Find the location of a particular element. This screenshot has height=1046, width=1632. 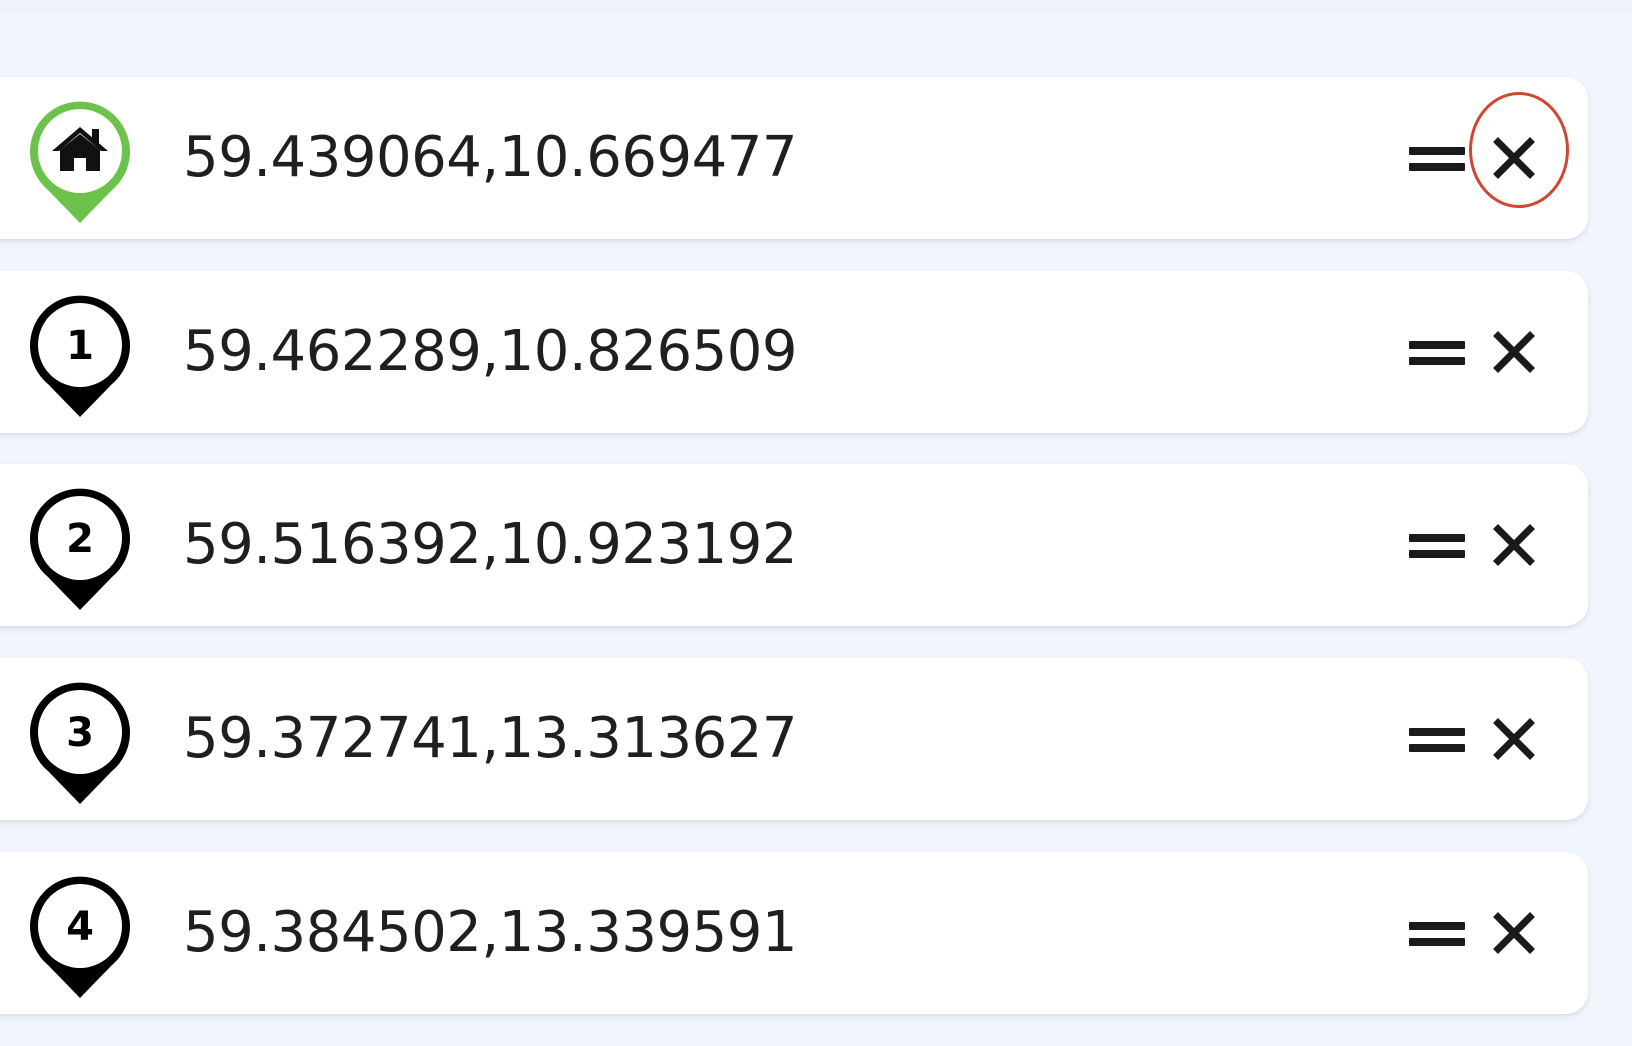

waypoint-coordinates: 59.372741,13.313627 is located at coordinates (490, 738).